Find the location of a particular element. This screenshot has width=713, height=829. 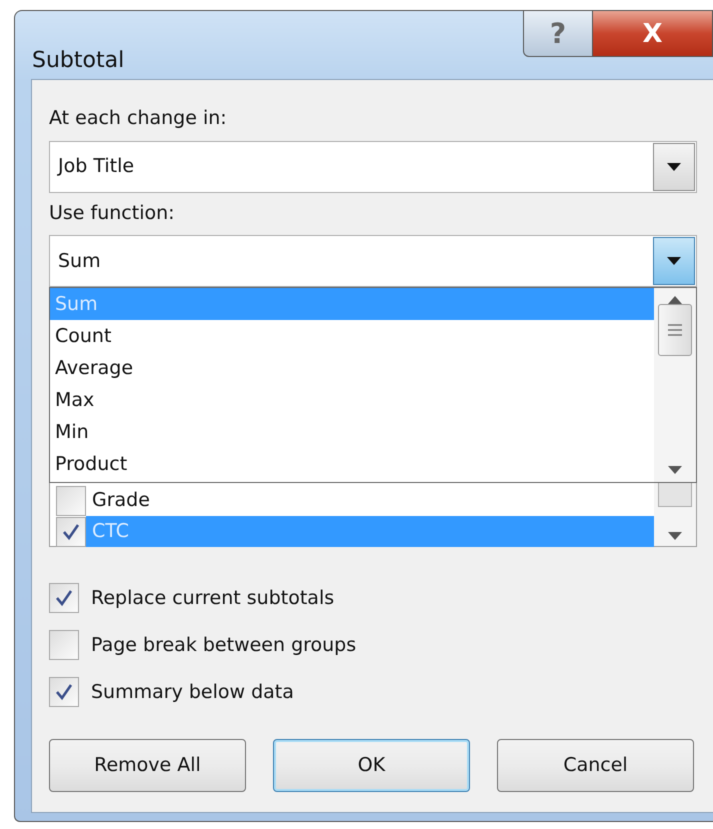

dialog-button: Remove All is located at coordinates (147, 765).